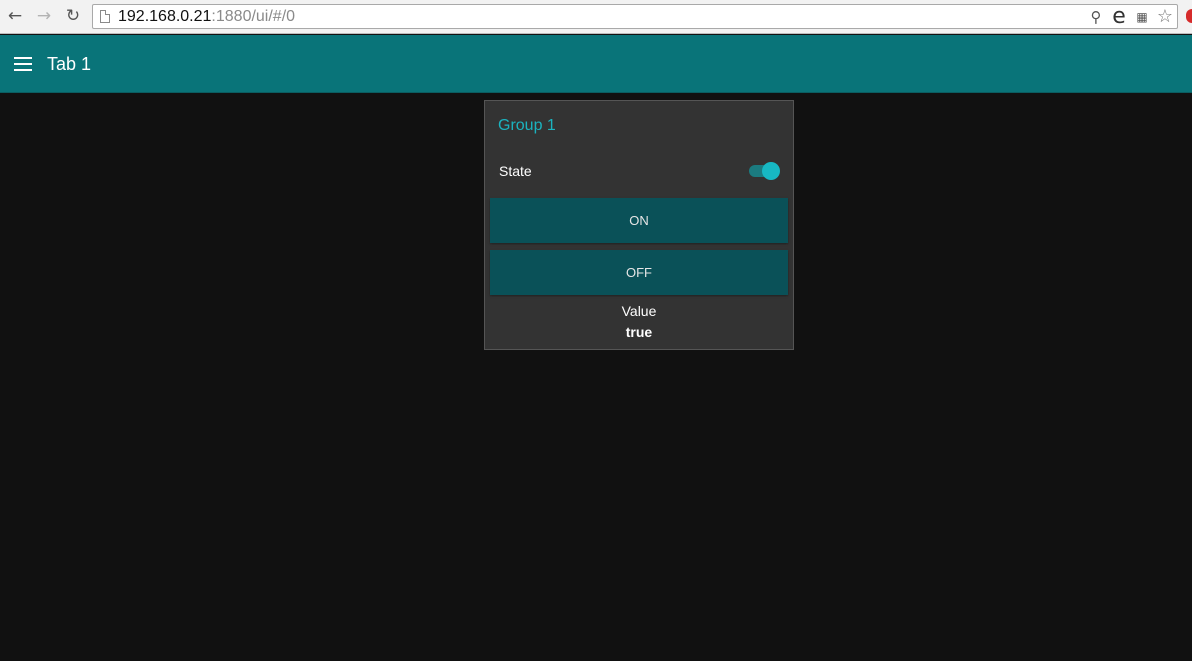 The width and height of the screenshot is (1192, 661). I want to click on browser-toolbar: ← → ↻ 192.168.0.21:1880/ui/#/0 ⚲ e ▦ ☆, so click(596, 17).